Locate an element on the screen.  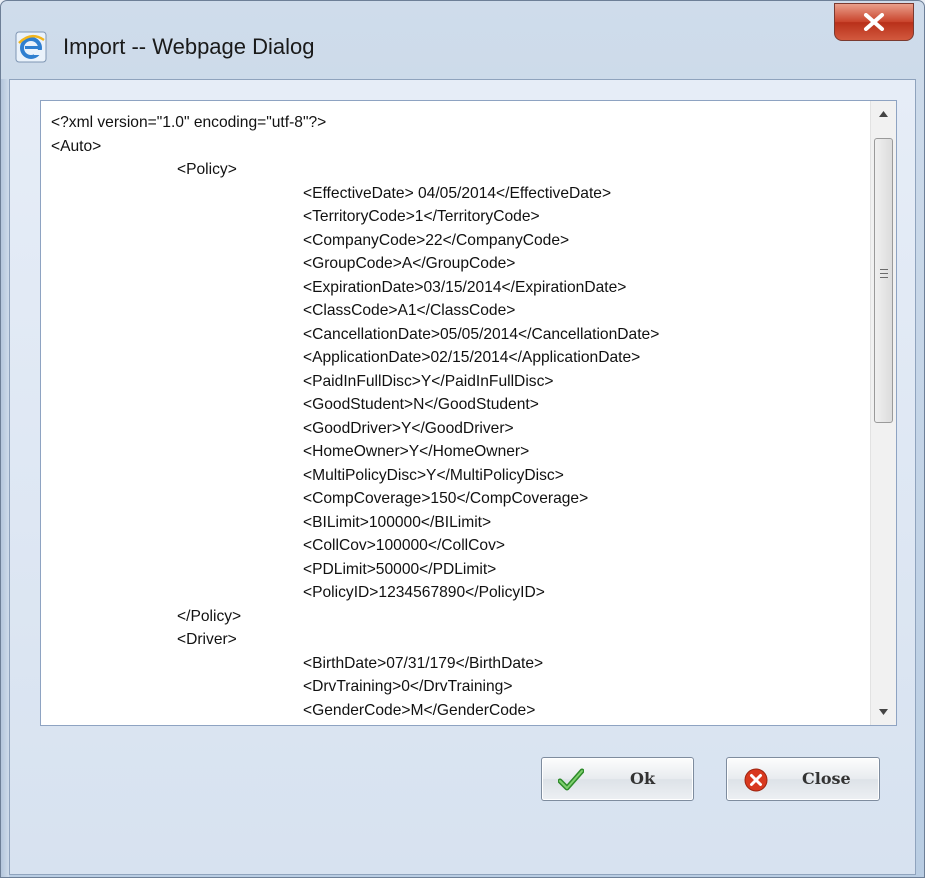
scroll-thumb is located at coordinates (883, 280).